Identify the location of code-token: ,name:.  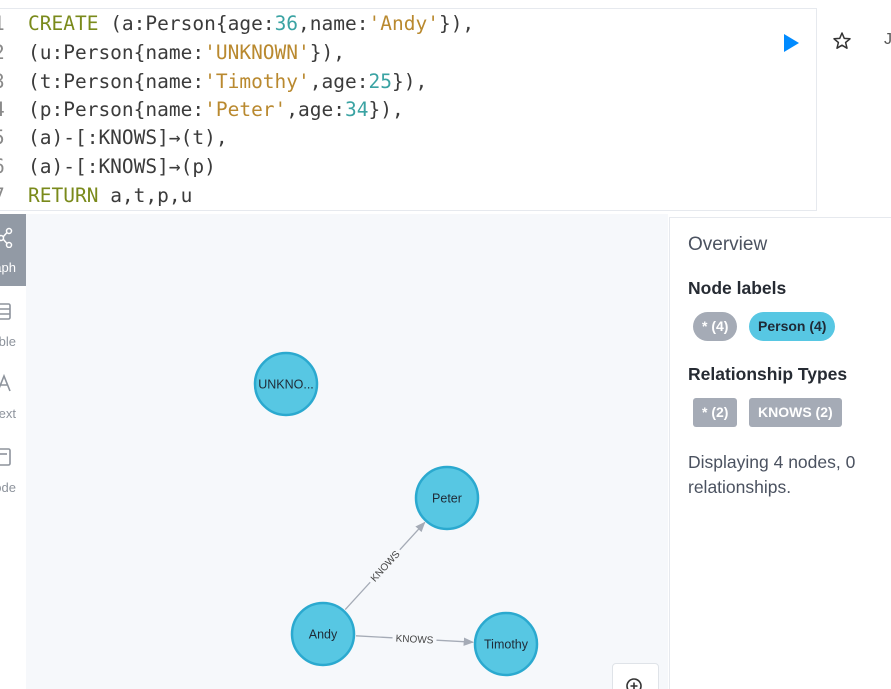
(333, 23).